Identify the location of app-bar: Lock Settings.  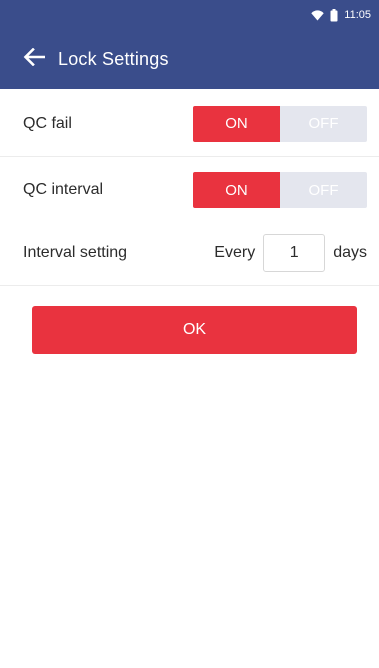
(189, 59).